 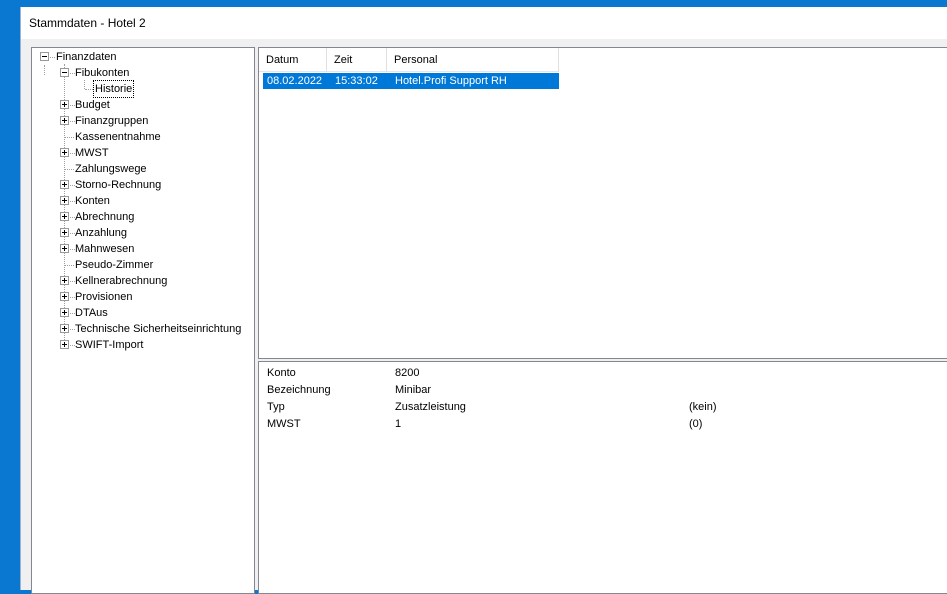 What do you see at coordinates (451, 81) in the screenshot?
I see `cell-personal: Hotel.Profi Support RH` at bounding box center [451, 81].